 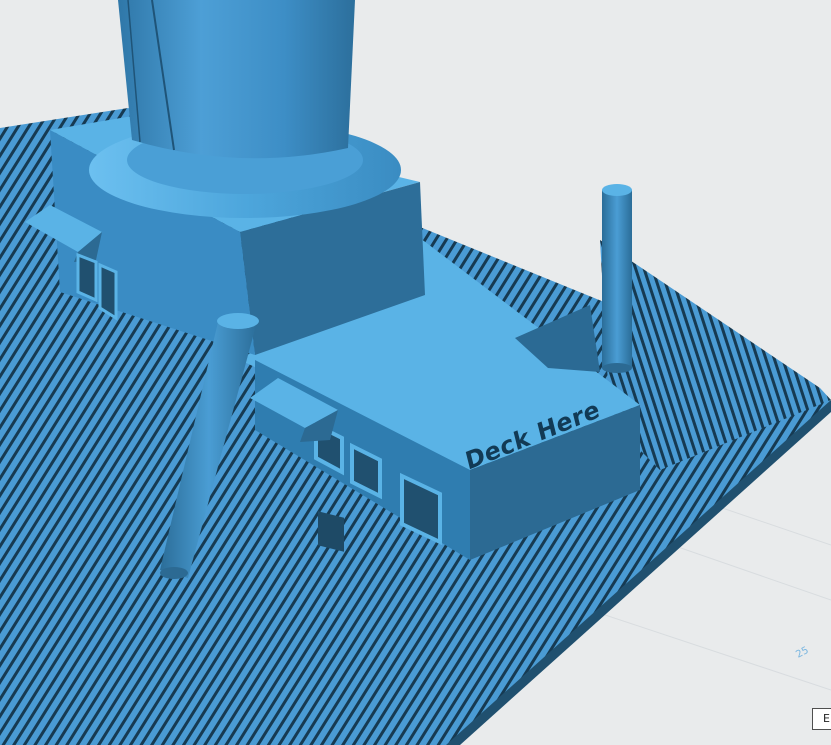 What do you see at coordinates (238, 321) in the screenshot?
I see `front-mast-cap` at bounding box center [238, 321].